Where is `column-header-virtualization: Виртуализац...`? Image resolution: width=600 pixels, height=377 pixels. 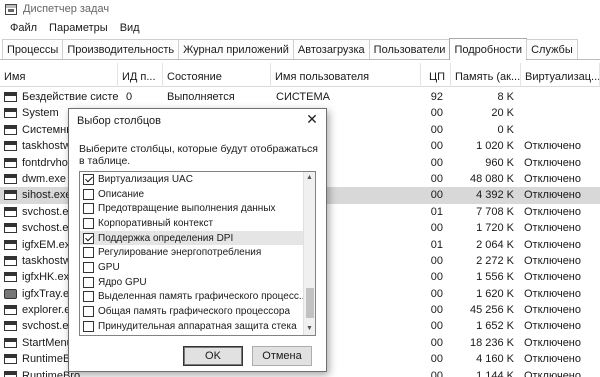
column-header-virtualization: Виртуализац... is located at coordinates (560, 75).